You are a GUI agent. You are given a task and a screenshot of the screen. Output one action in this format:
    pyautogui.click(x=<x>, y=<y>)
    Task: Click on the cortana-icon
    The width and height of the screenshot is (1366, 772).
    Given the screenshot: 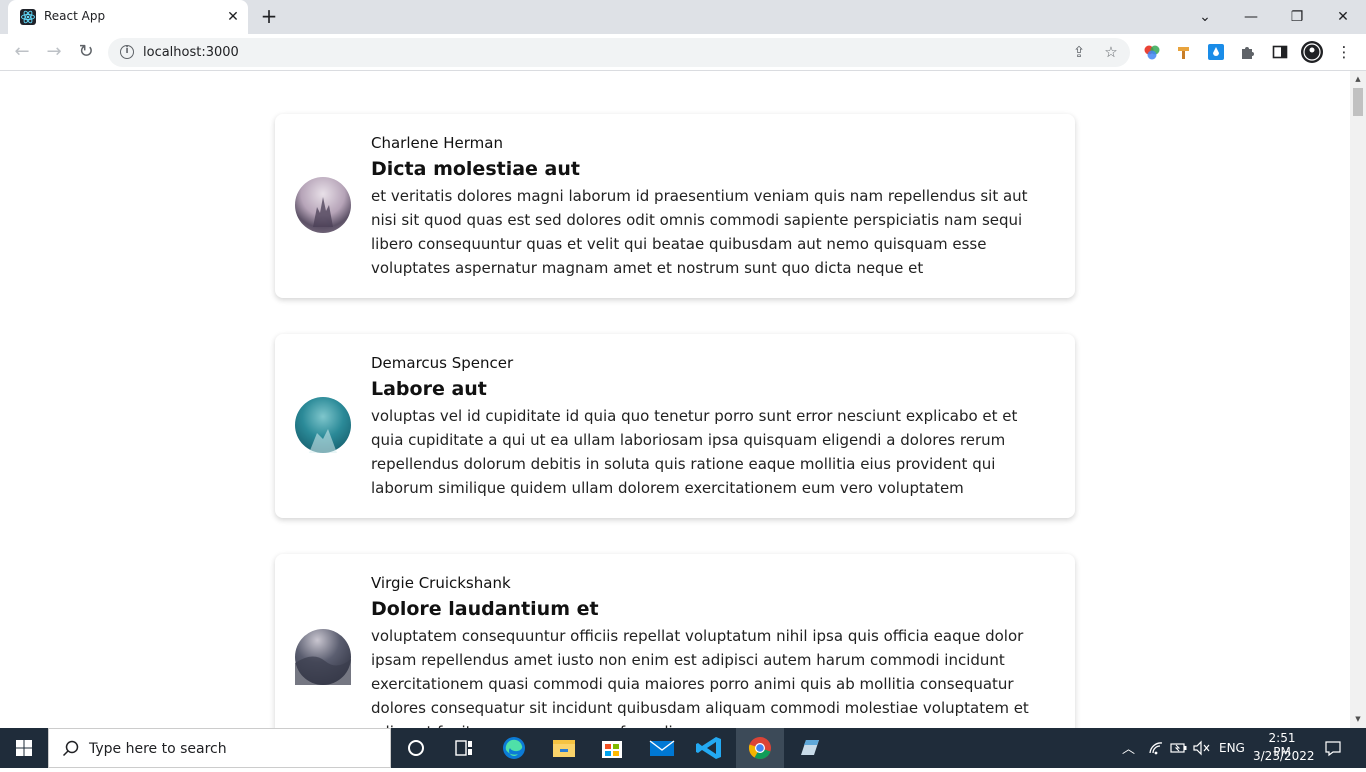 What is the action you would take?
    pyautogui.click(x=416, y=748)
    